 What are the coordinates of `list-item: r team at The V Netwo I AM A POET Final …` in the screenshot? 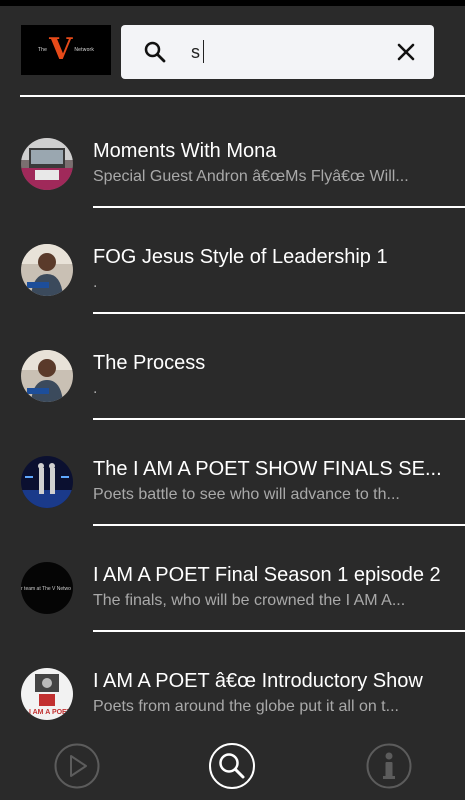 It's located at (232, 587).